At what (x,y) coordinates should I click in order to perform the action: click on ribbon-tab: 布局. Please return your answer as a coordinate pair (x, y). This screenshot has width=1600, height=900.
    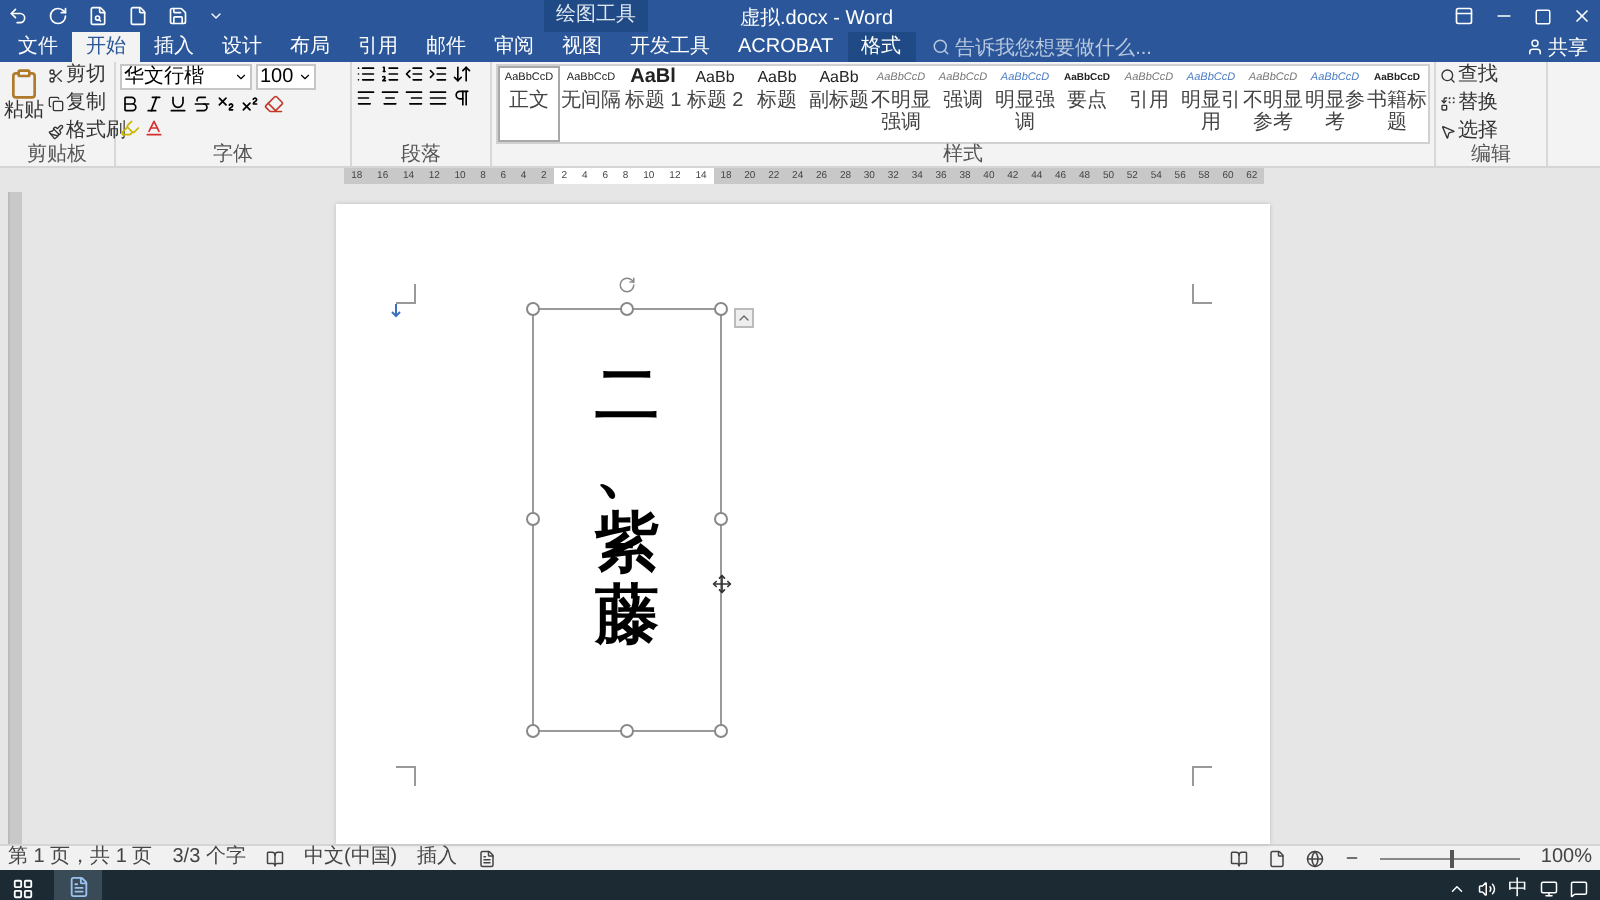
    Looking at the image, I should click on (310, 47).